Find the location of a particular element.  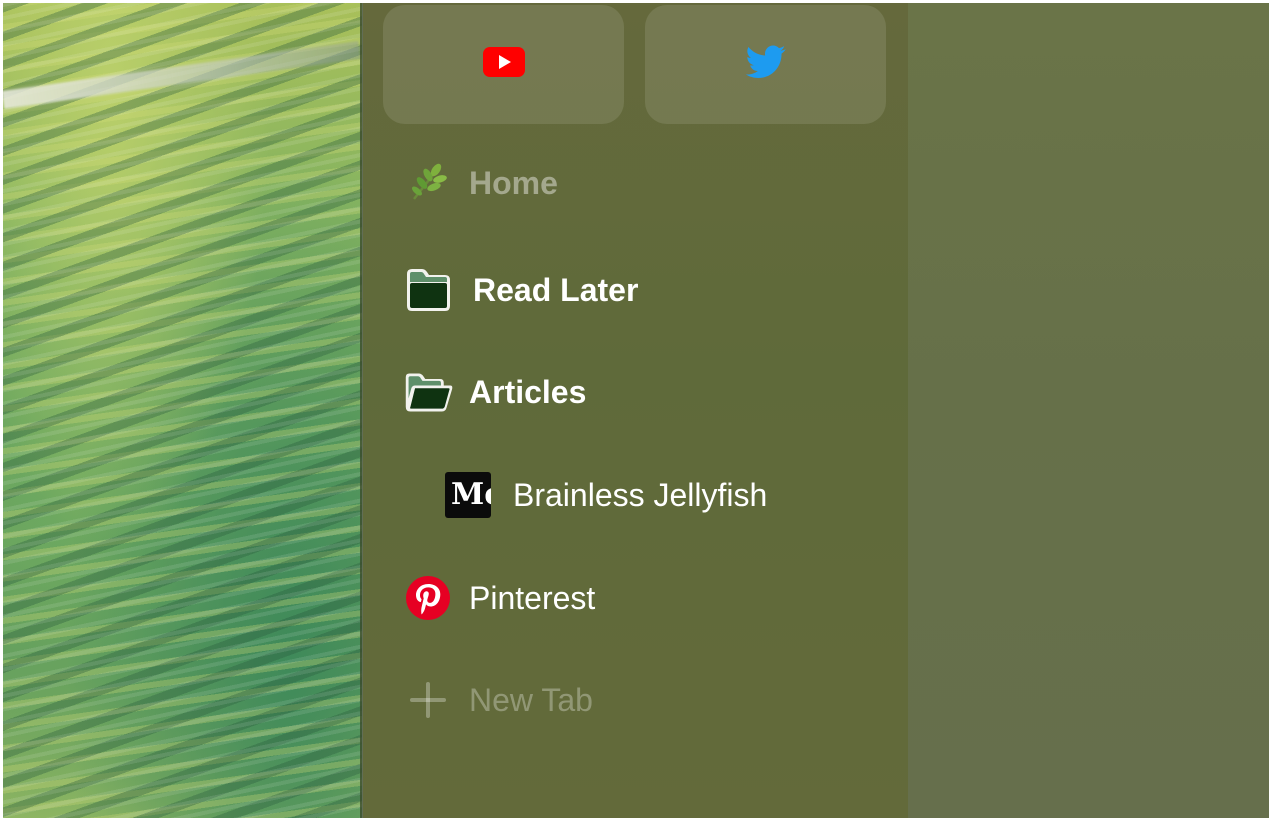

sidebar-item-label: Read Later is located at coordinates (556, 289).